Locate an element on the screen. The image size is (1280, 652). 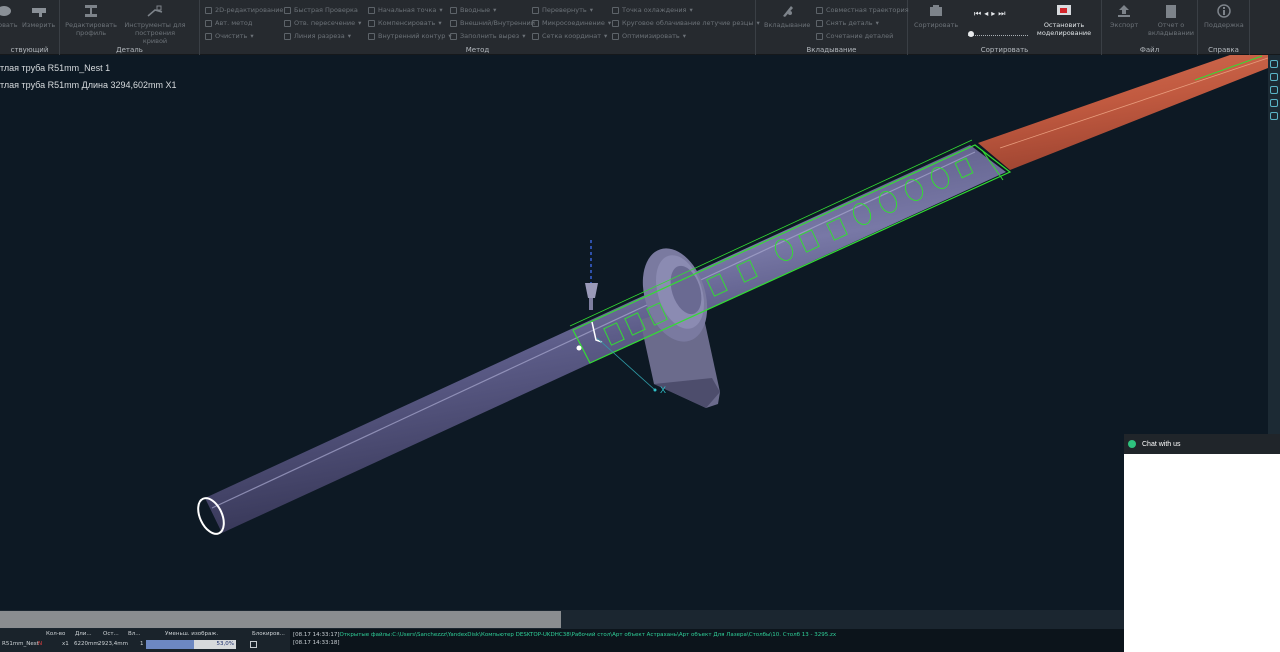
cool-point-button: Точка охлаждения ▾ is located at coordinates (652, 10).